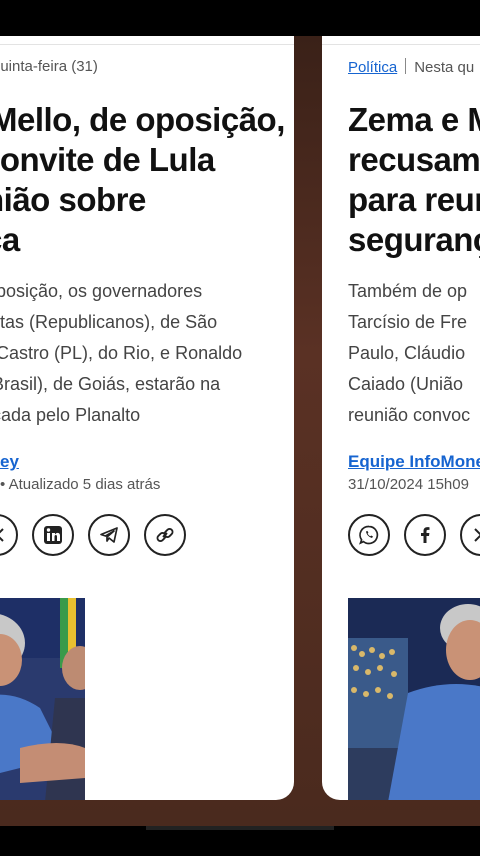 Image resolution: width=480 pixels, height=856 pixels. Describe the element at coordinates (165, 535) in the screenshot. I see `link-icon` at that location.